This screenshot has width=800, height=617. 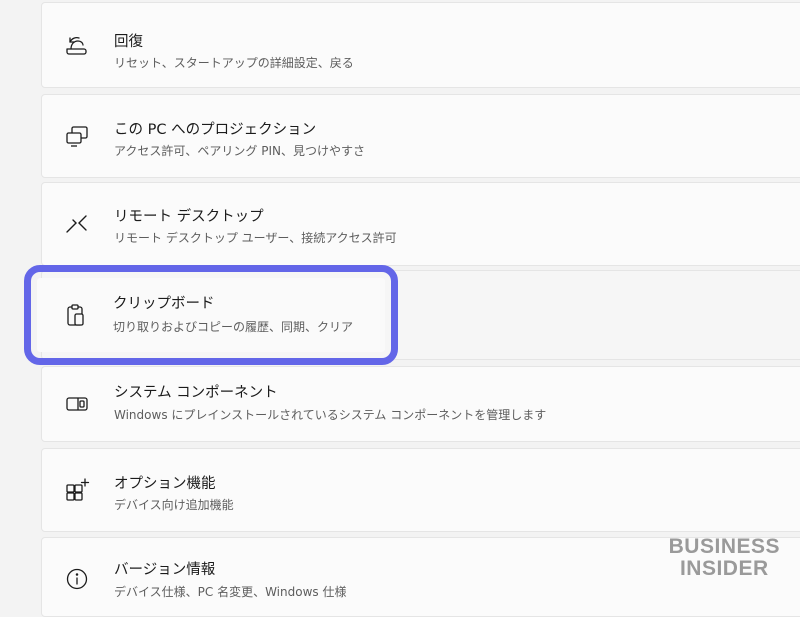 What do you see at coordinates (77, 45) in the screenshot?
I see `recovery-icon` at bounding box center [77, 45].